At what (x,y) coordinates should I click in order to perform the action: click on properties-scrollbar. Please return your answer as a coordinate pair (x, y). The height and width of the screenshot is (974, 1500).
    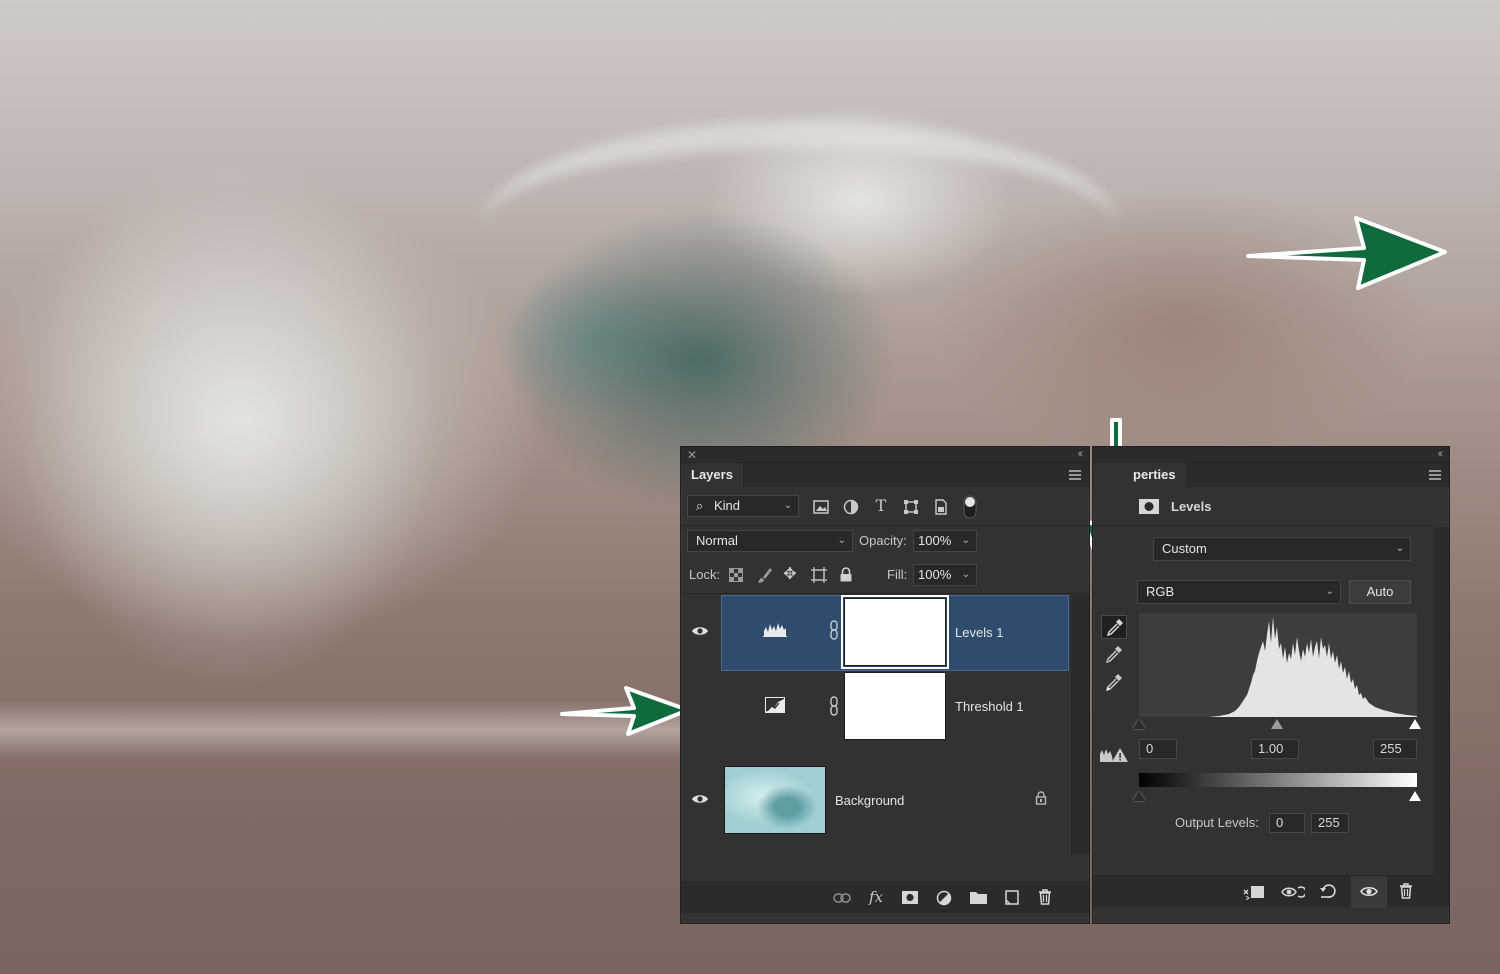
    Looking at the image, I should click on (1441, 701).